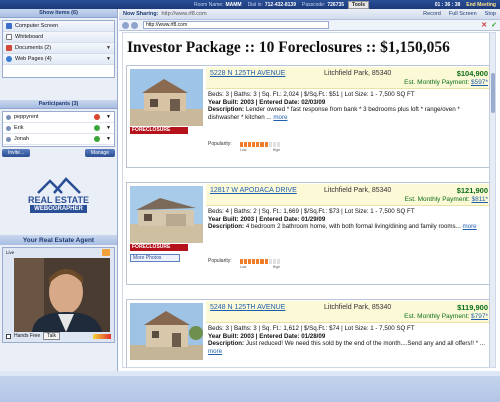 The height and width of the screenshot is (402, 500). Describe the element at coordinates (336, 4) in the screenshot. I see `passcode: 726735` at that location.